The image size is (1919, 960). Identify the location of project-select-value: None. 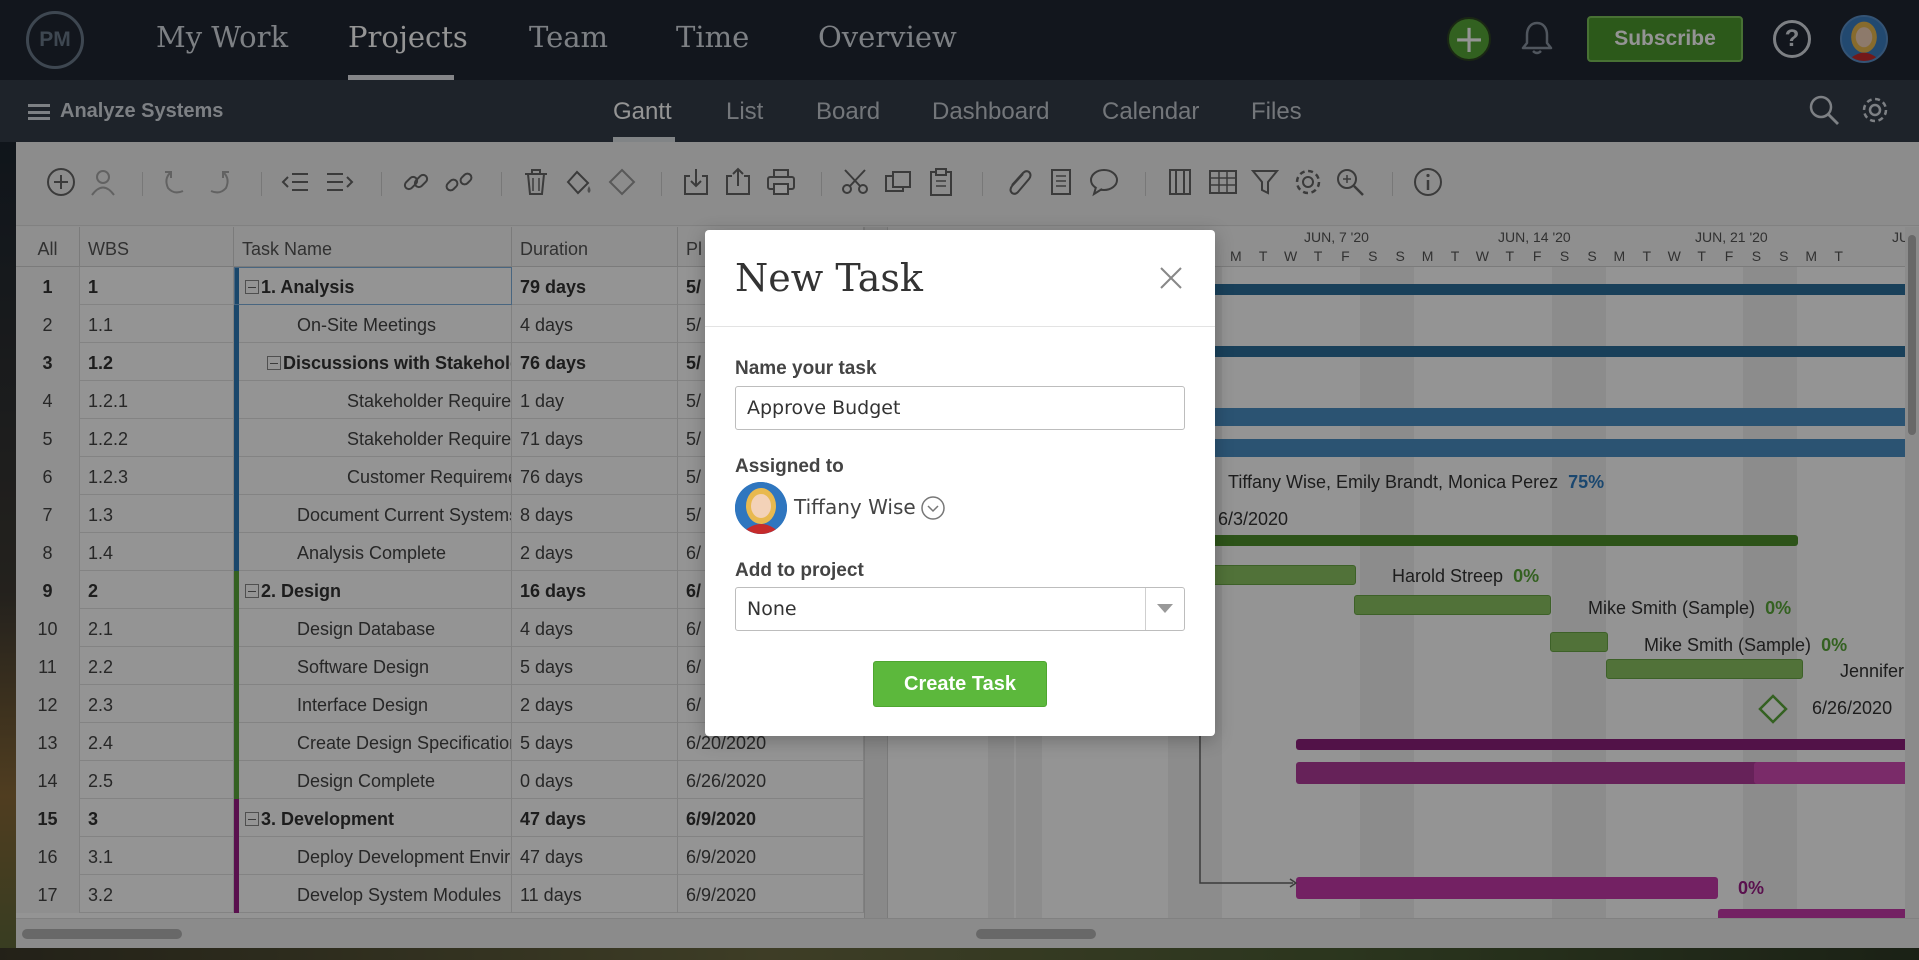
(772, 609).